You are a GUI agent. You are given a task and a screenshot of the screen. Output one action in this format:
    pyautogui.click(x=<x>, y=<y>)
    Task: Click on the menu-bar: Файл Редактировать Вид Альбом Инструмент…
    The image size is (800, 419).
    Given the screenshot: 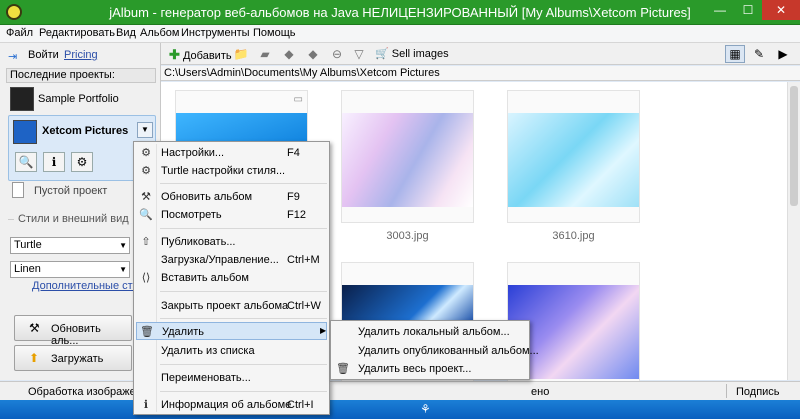 What is the action you would take?
    pyautogui.click(x=400, y=34)
    